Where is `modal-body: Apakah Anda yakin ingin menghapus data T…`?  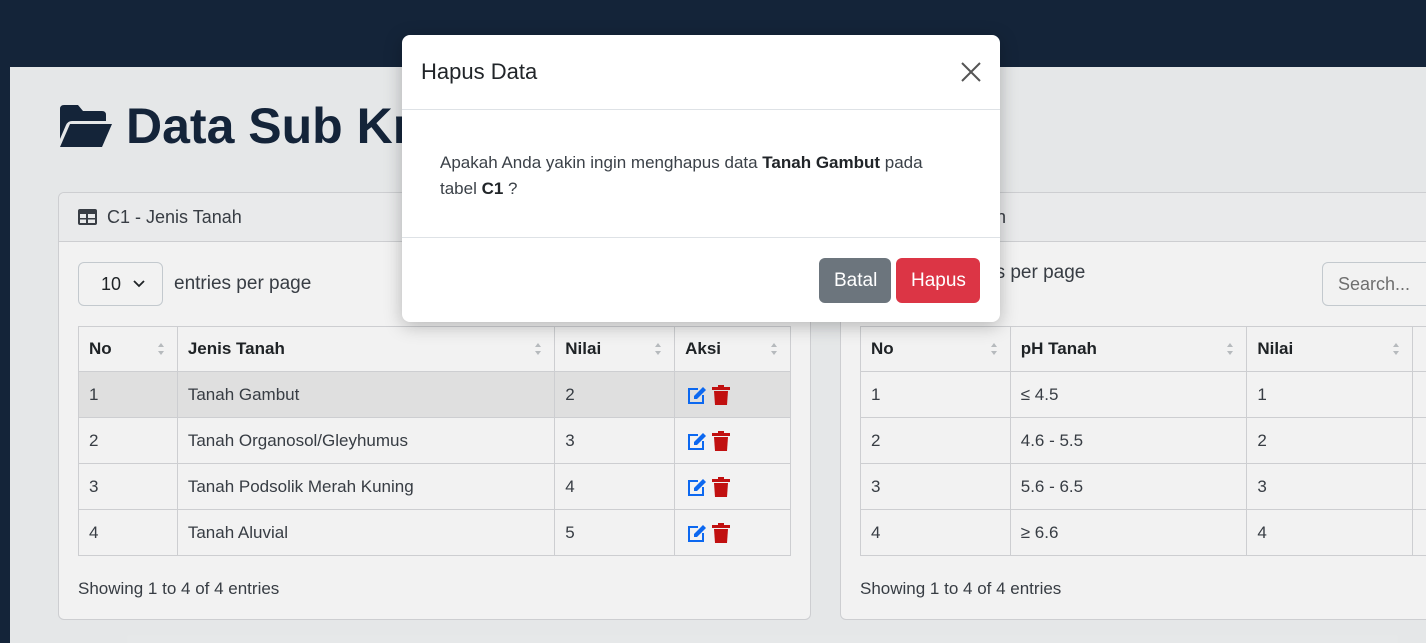
modal-body: Apakah Anda yakin ingin menghapus data T… is located at coordinates (701, 174).